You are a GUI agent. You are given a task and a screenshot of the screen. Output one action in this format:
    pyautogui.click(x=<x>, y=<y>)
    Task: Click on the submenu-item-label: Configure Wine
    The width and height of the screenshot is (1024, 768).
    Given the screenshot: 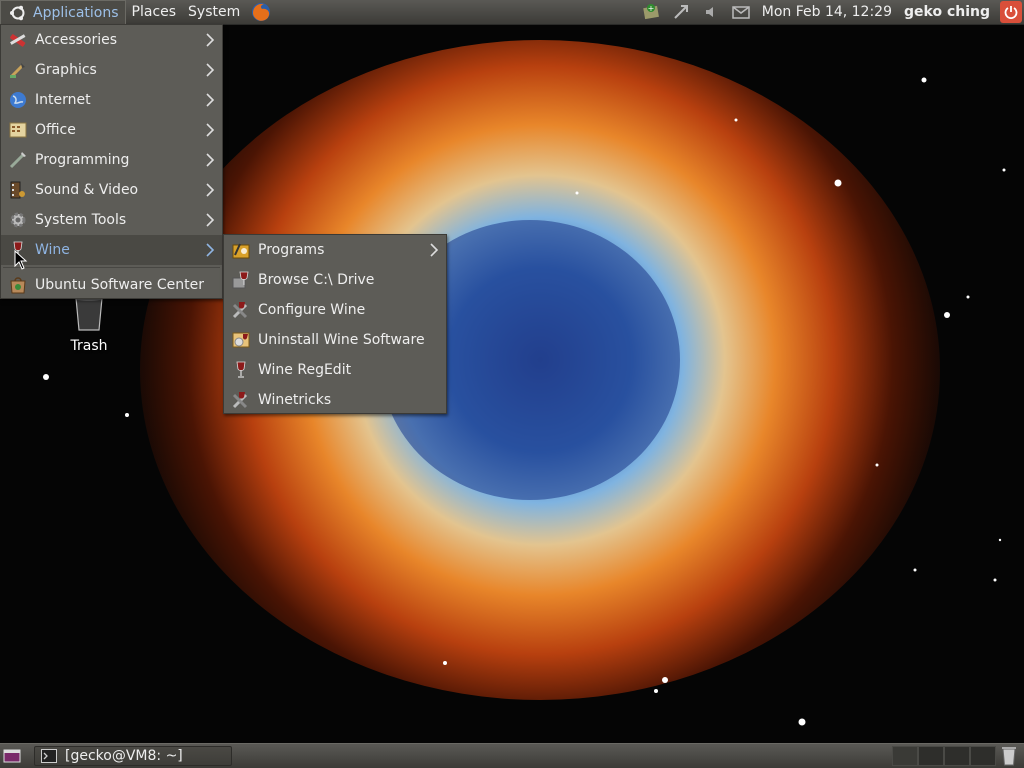 What is the action you would take?
    pyautogui.click(x=312, y=310)
    